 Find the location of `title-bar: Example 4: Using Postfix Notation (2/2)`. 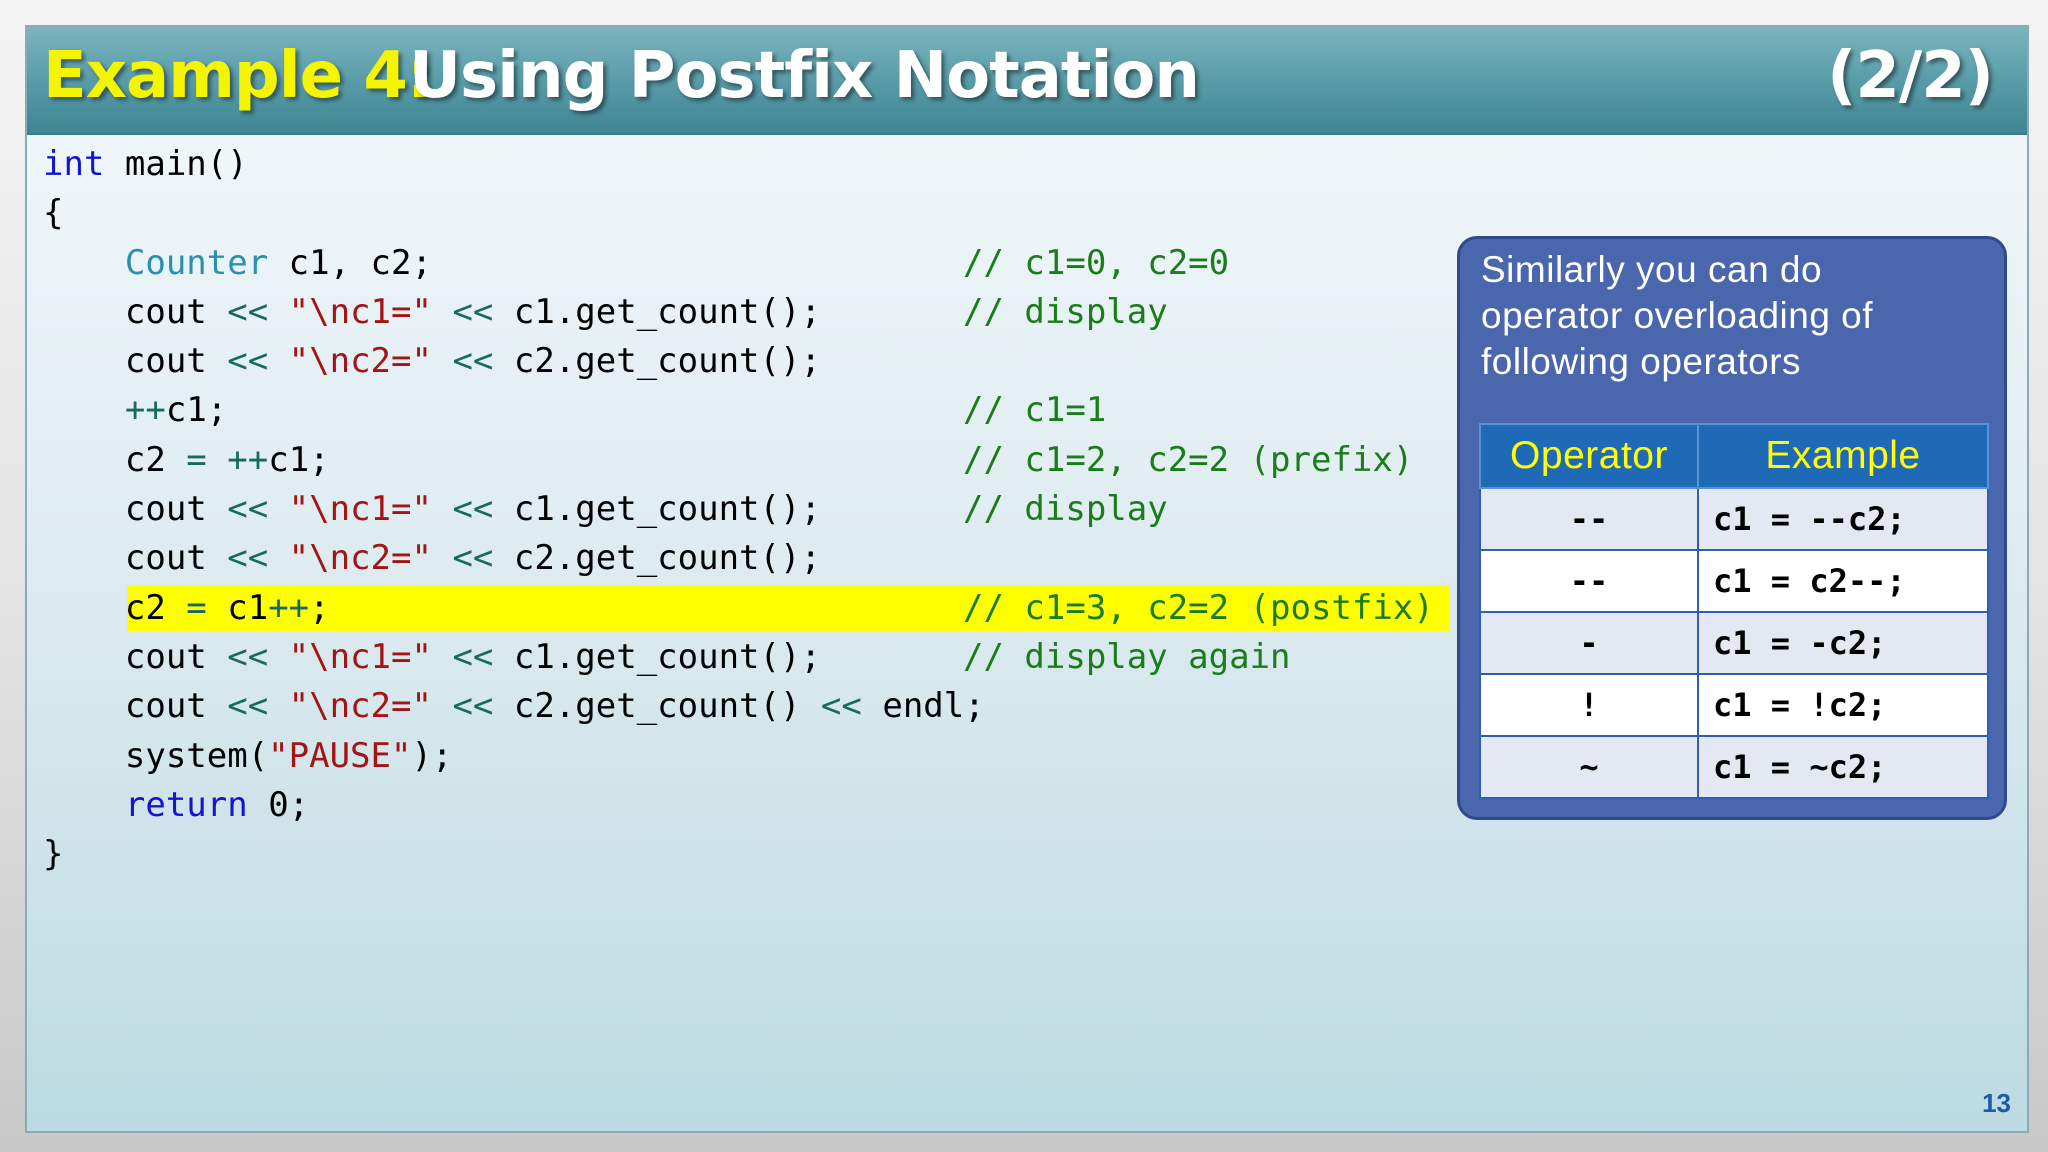

title-bar: Example 4: Using Postfix Notation (2/2) is located at coordinates (1027, 81).